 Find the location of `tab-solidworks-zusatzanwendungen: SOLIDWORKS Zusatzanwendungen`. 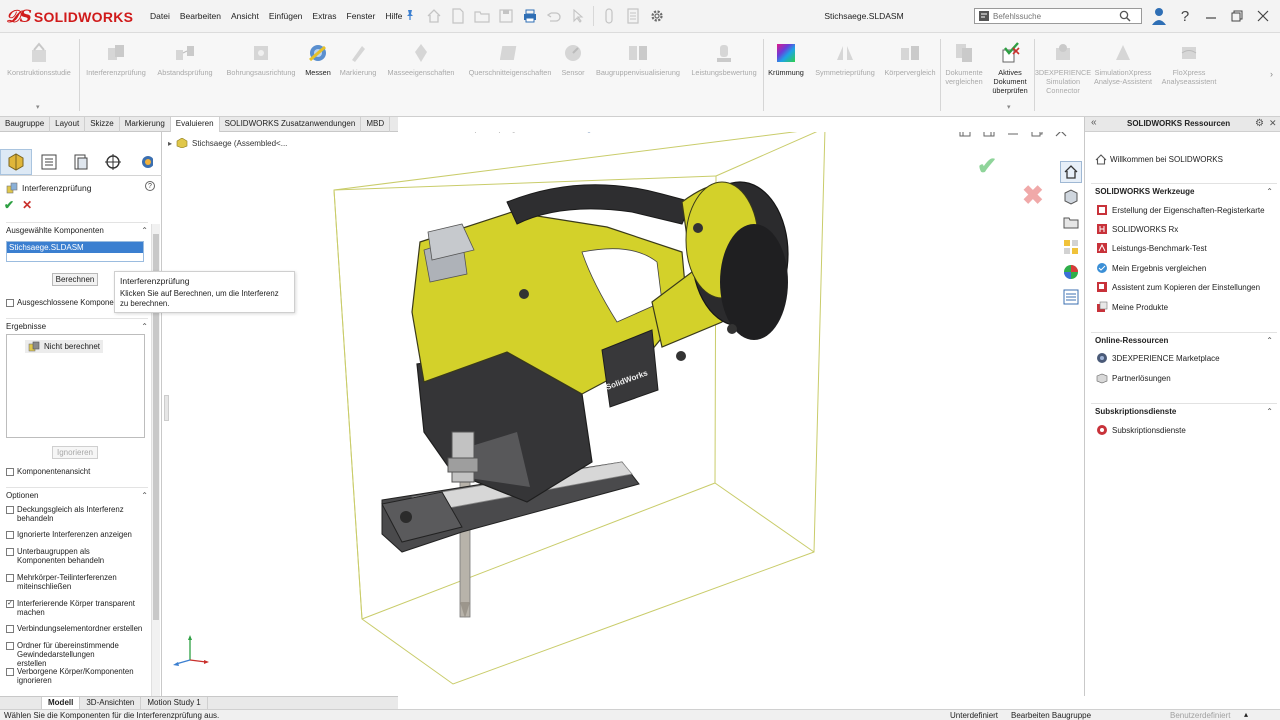

tab-solidworks-zusatzanwendungen: SOLIDWORKS Zusatzanwendungen is located at coordinates (291, 124).